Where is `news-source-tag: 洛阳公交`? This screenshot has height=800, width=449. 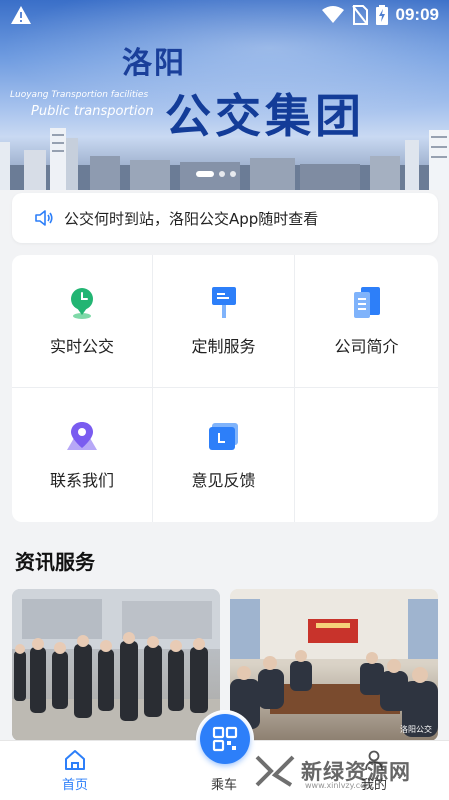
news-source-tag: 洛阳公交 is located at coordinates (416, 729).